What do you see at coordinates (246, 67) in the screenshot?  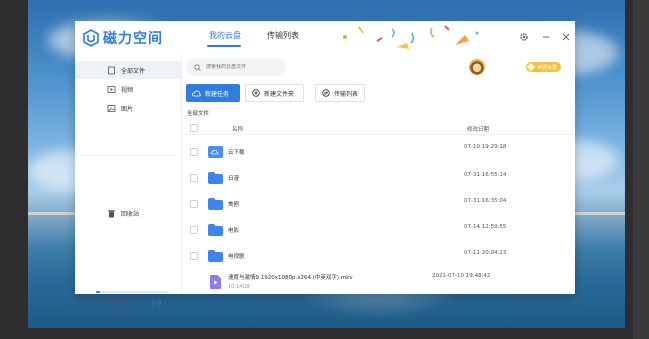 I see `search-input` at bounding box center [246, 67].